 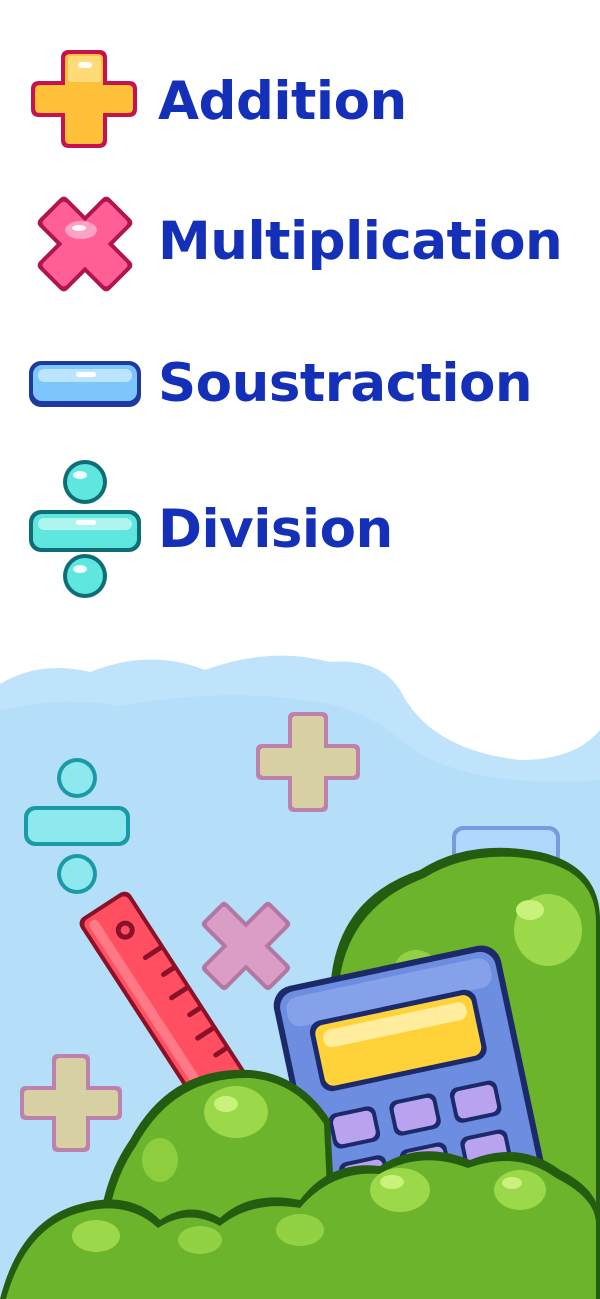 I want to click on minus-icon, so click(x=85, y=384).